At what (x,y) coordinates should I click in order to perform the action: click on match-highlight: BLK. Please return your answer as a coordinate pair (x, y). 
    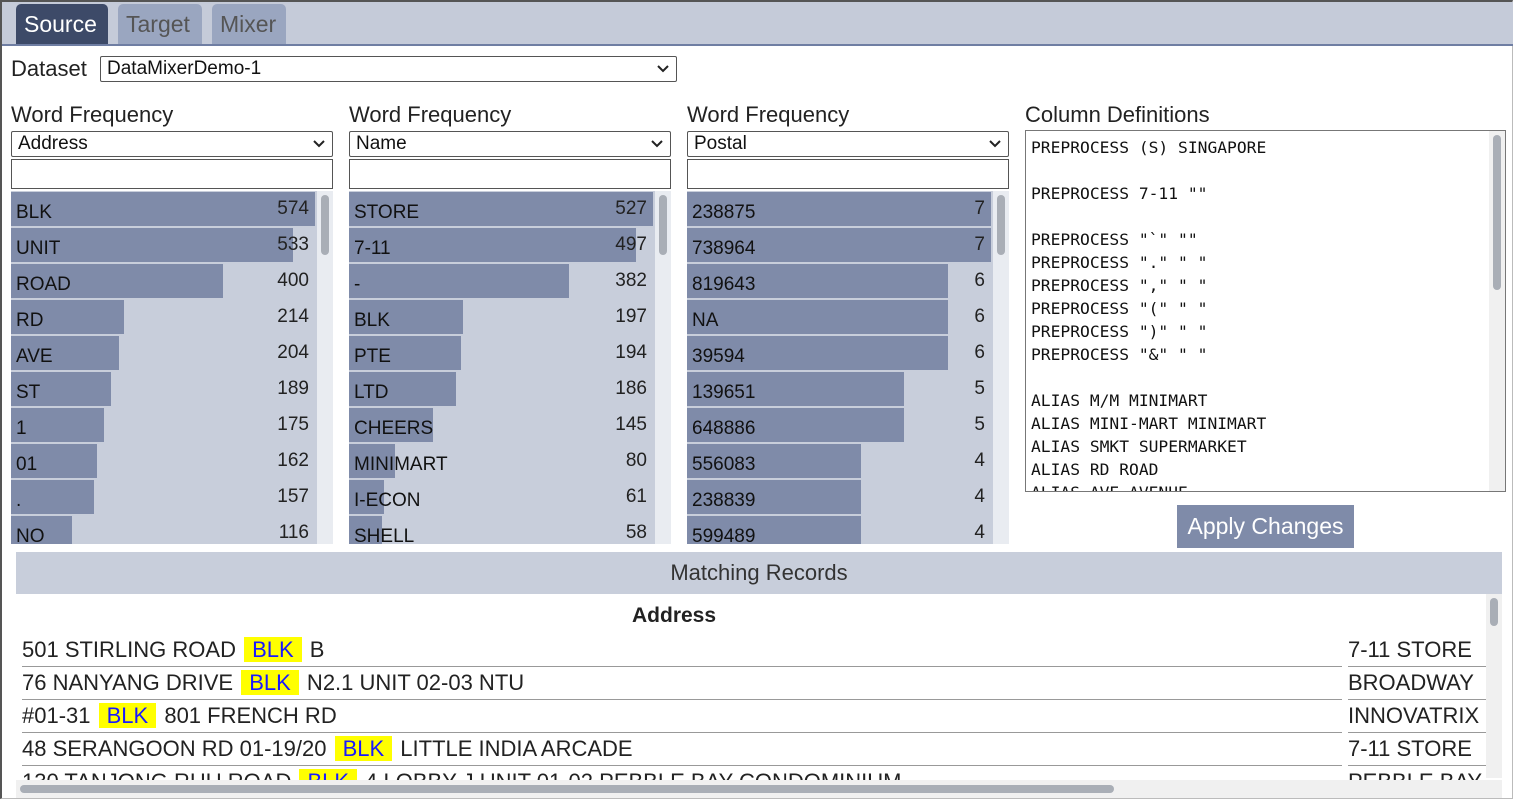
    Looking at the image, I should click on (127, 715).